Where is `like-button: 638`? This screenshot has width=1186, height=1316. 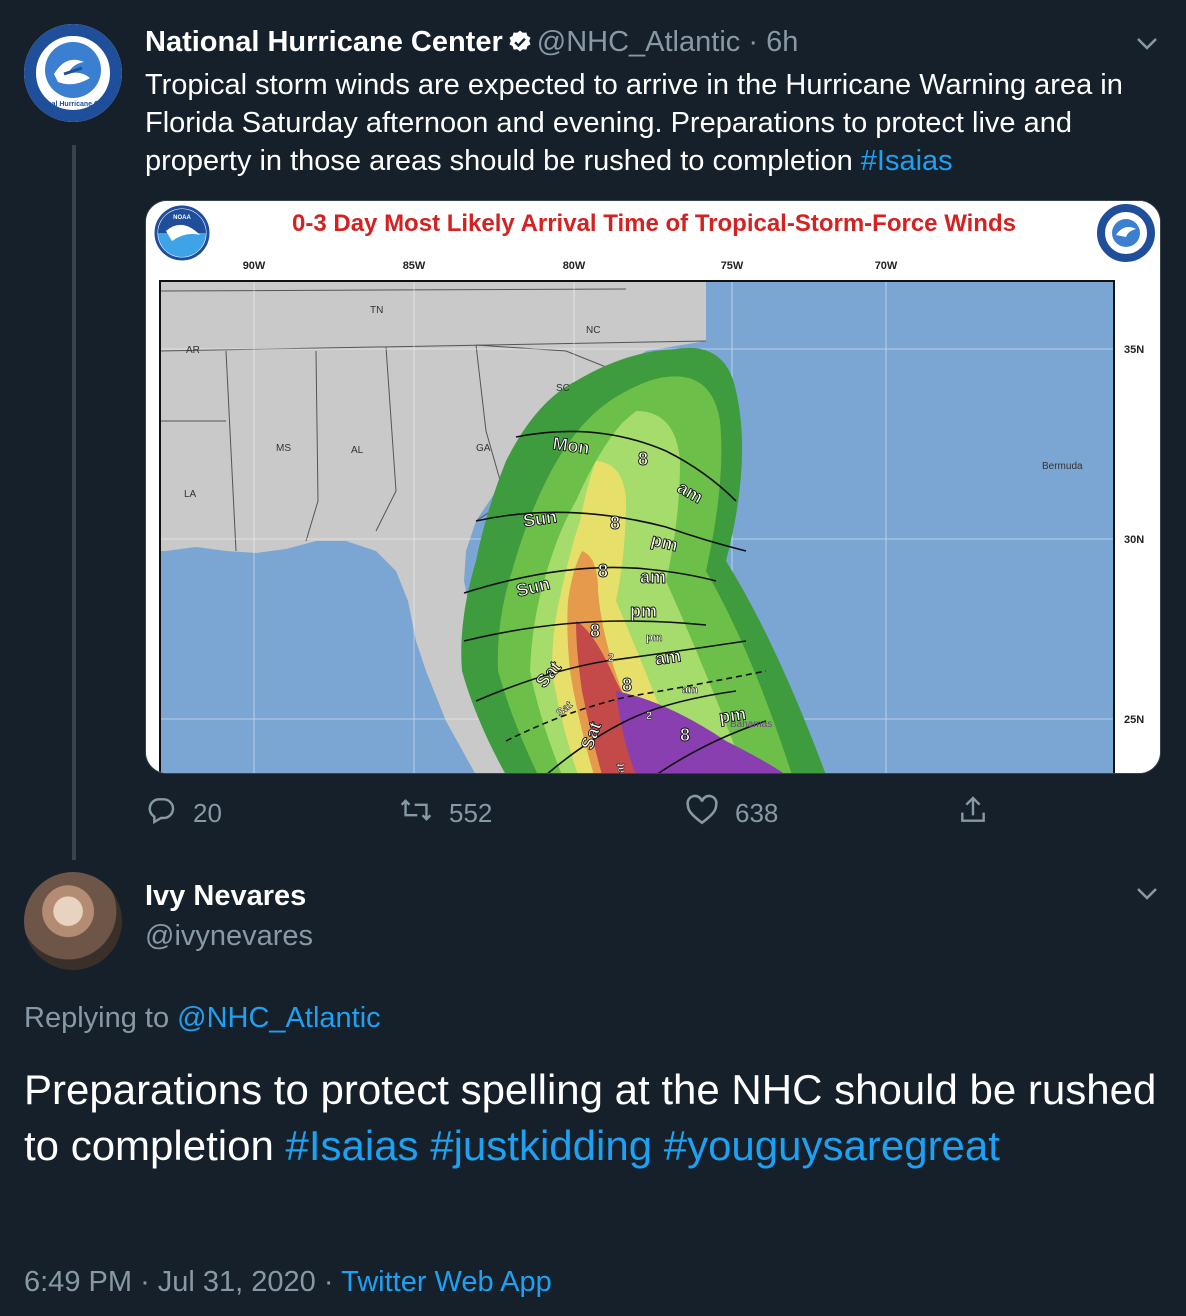
like-button: 638 is located at coordinates (731, 813).